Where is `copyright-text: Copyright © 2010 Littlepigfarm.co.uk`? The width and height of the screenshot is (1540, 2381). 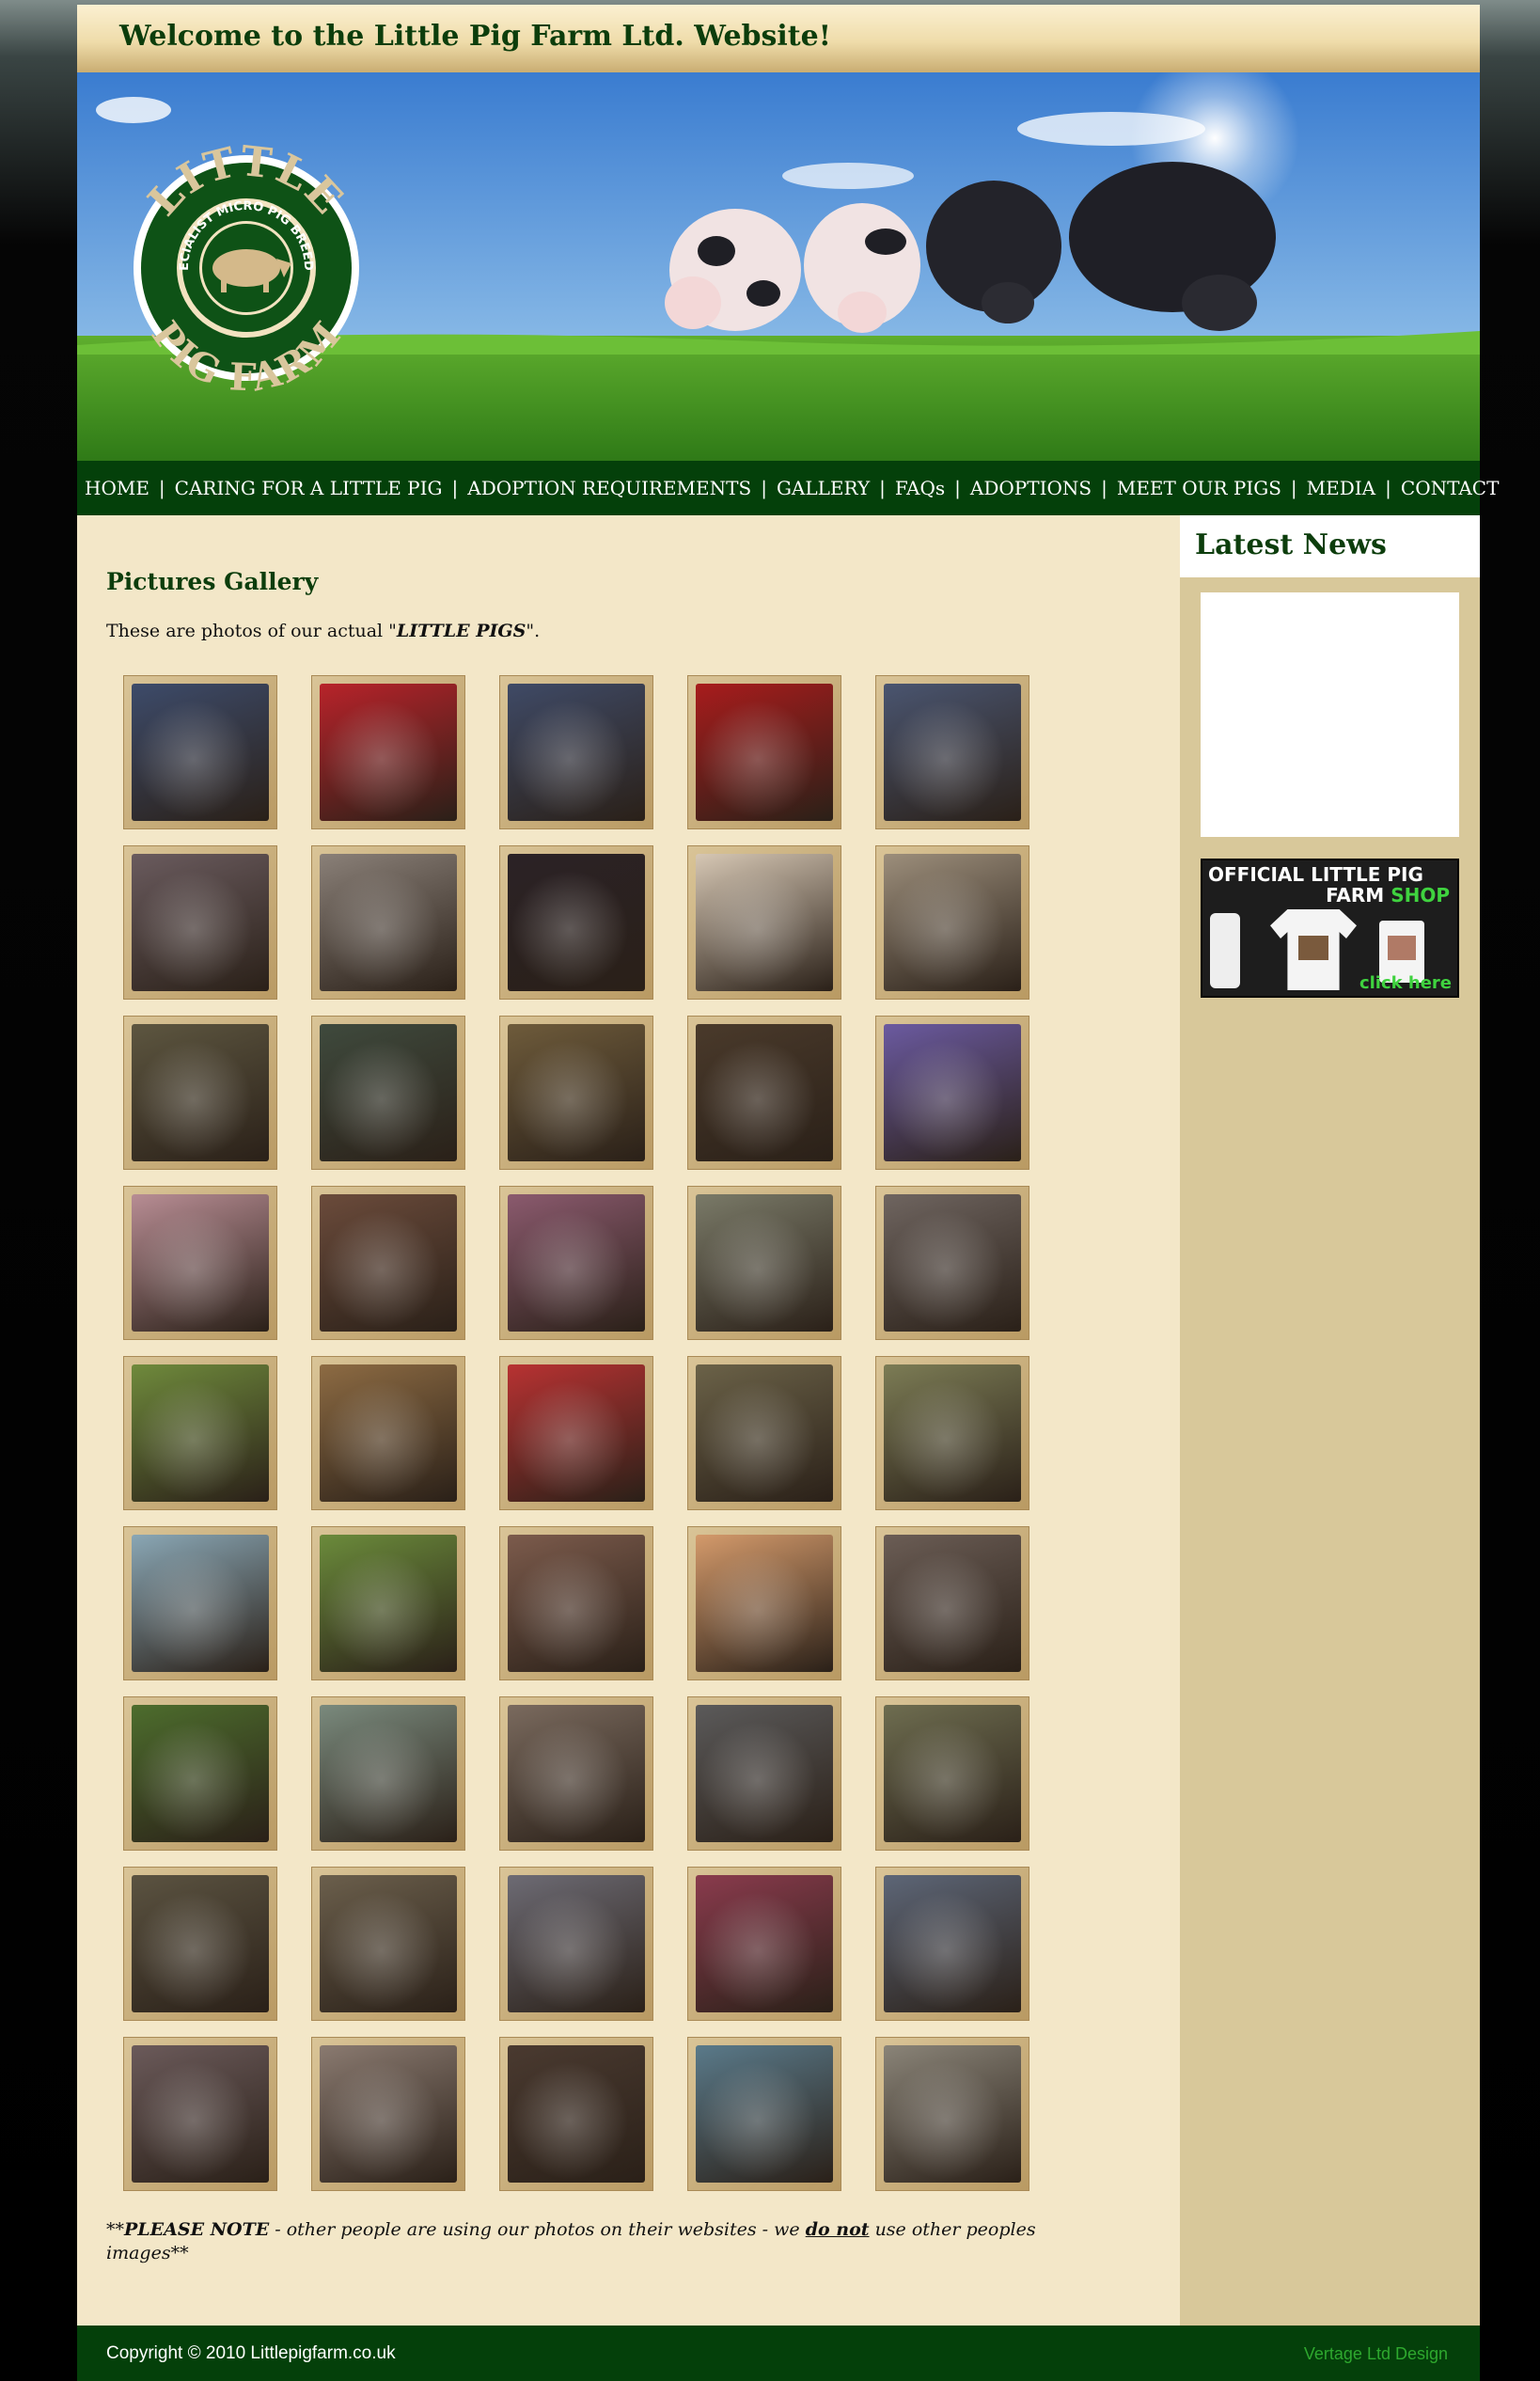 copyright-text: Copyright © 2010 Littlepigfarm.co.uk is located at coordinates (251, 2353).